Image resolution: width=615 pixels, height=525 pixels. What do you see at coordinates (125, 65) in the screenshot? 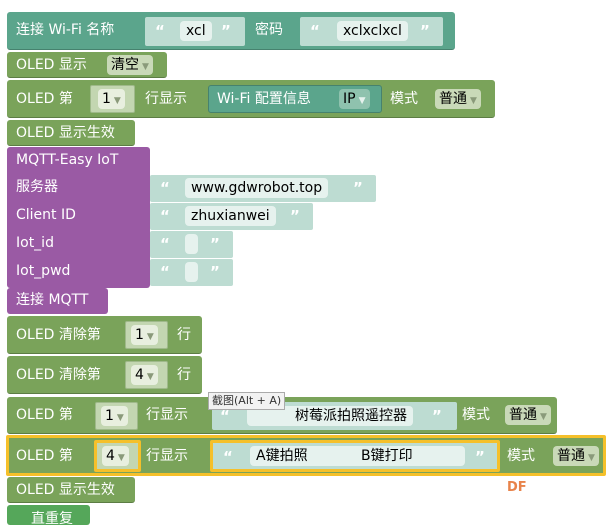
I see `clear-dropdown-value: 清空` at bounding box center [125, 65].